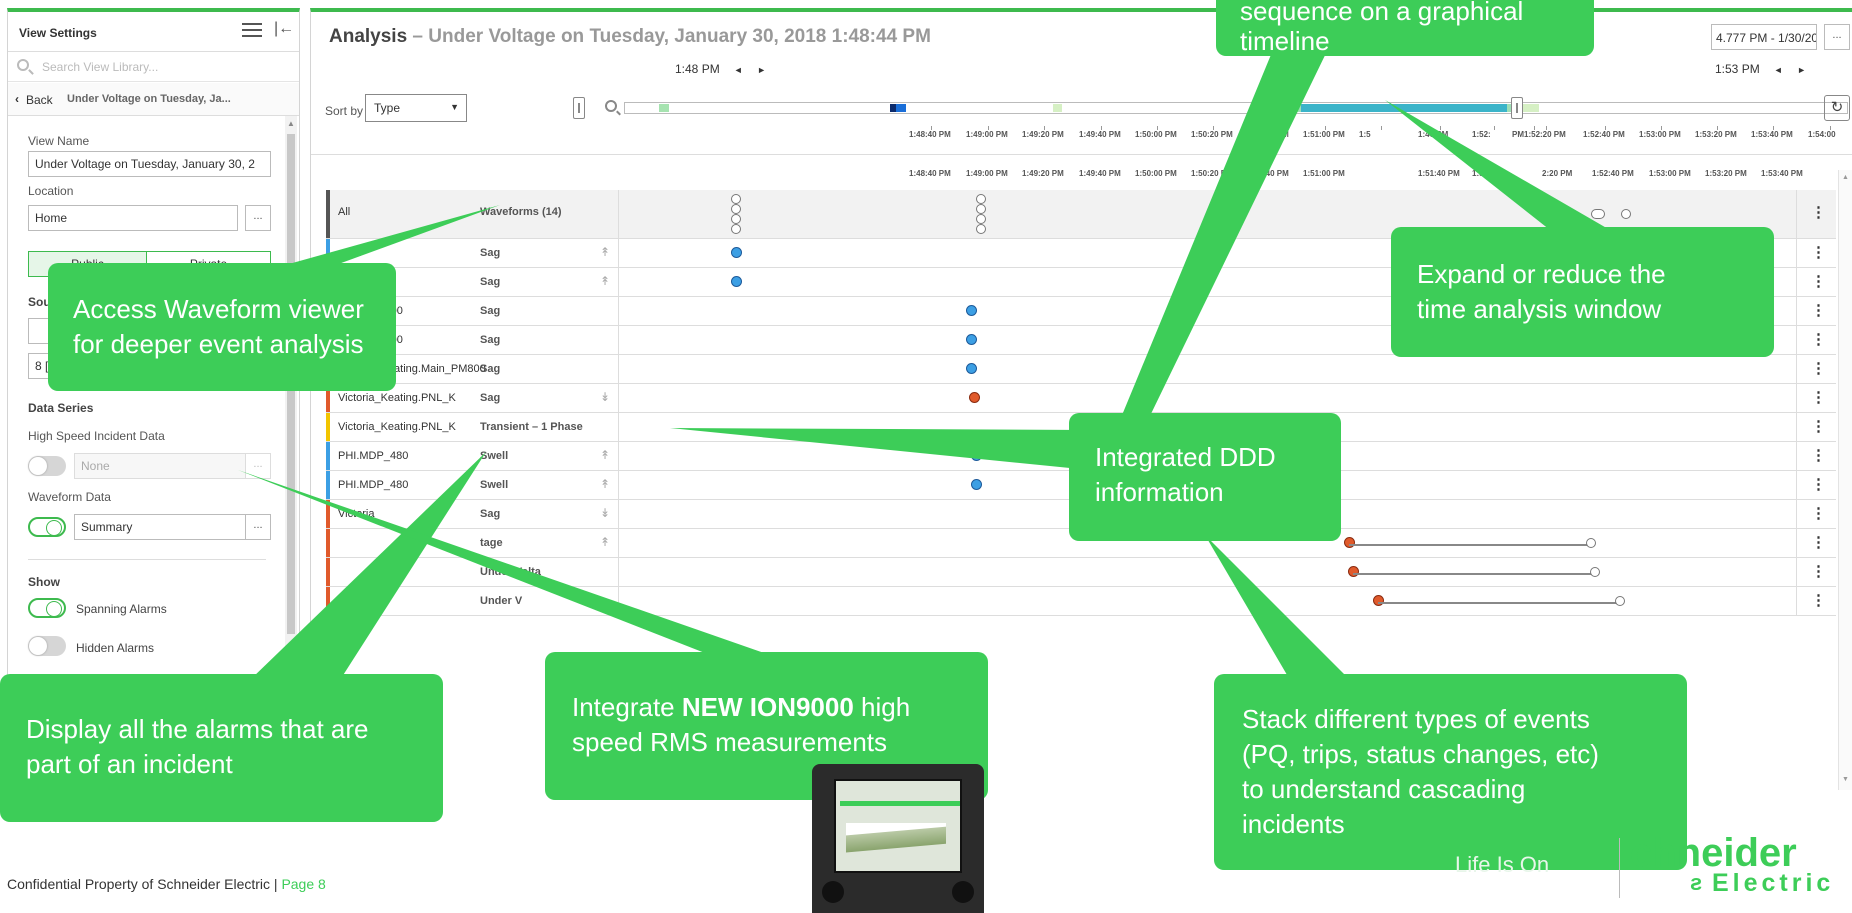  Describe the element at coordinates (1545, 134) in the screenshot. I see `axis-top-tick-label: 1:52:20 PM` at that location.